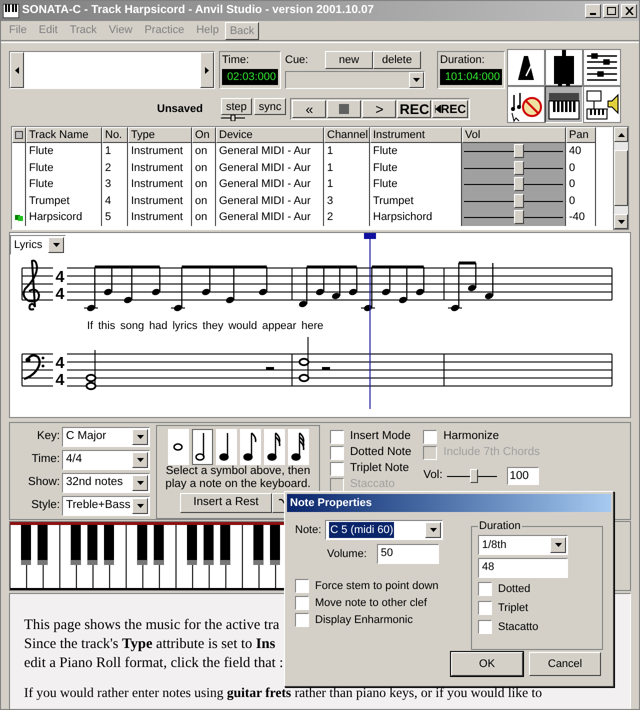  Describe the element at coordinates (250, 76) in the screenshot. I see `time-display: 02:03:000` at that location.